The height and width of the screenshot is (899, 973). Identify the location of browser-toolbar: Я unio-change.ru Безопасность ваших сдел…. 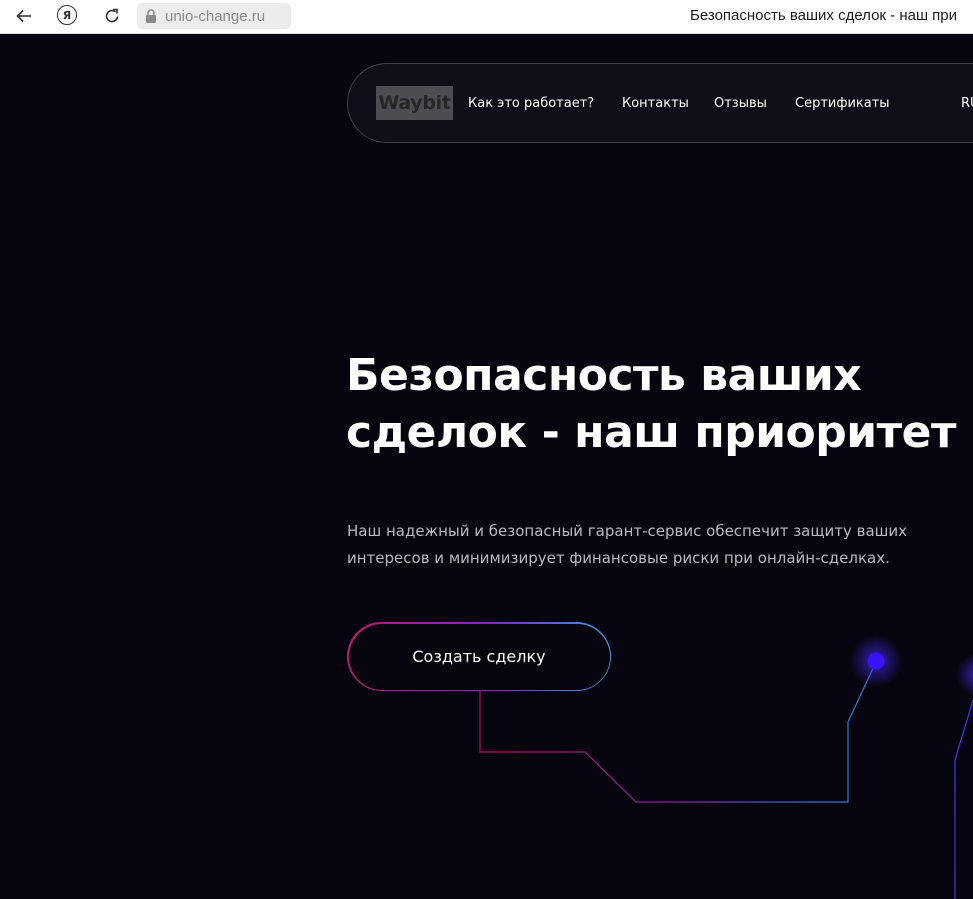
(486, 17).